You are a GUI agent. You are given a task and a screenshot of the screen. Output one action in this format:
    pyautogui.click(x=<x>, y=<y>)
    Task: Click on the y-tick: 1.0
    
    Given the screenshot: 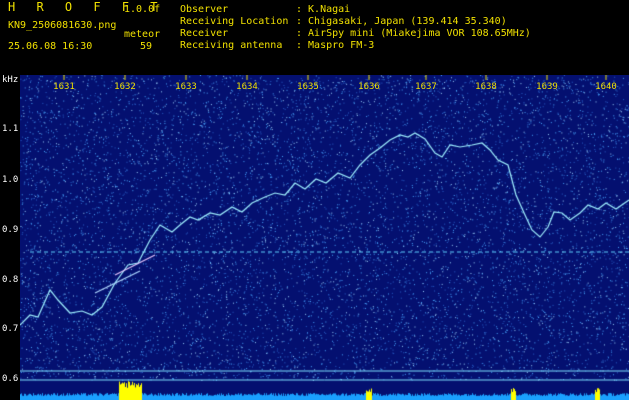 What is the action you would take?
    pyautogui.click(x=10, y=180)
    